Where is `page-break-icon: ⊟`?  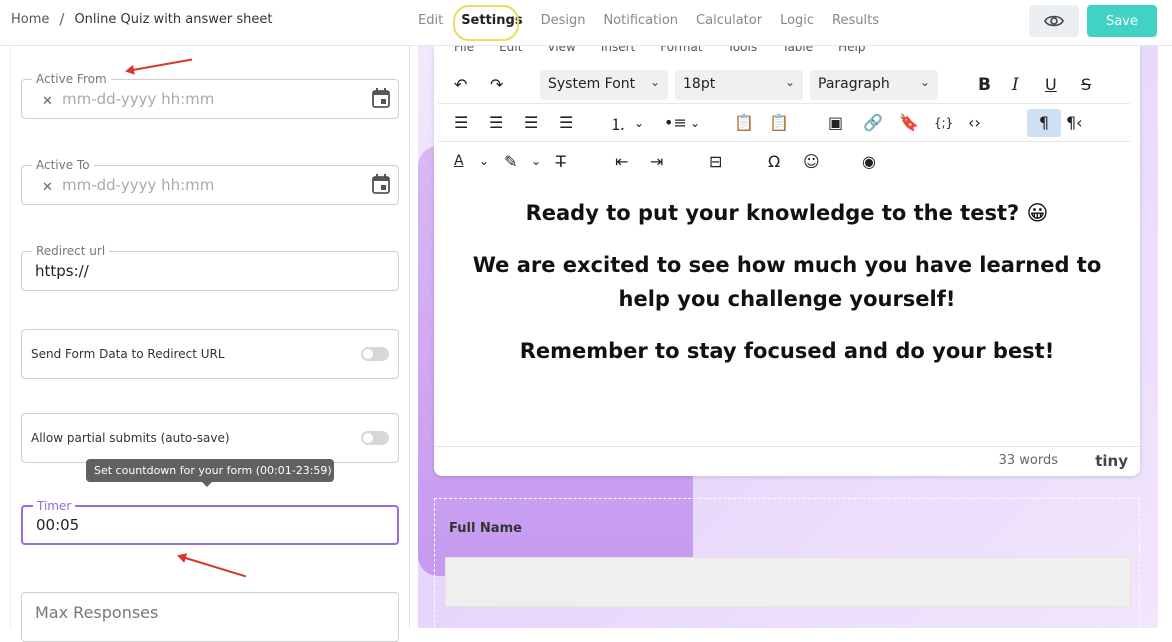 page-break-icon: ⊟ is located at coordinates (715, 161).